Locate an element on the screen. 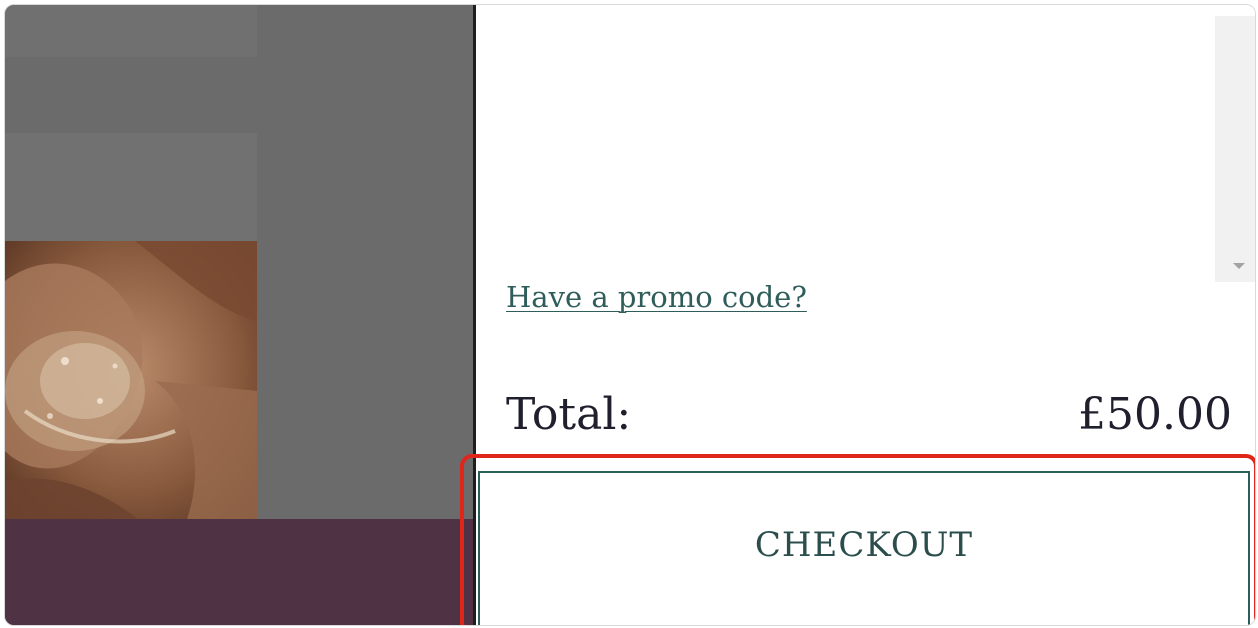 This screenshot has width=1258, height=628. checkout-button-label: CHECKOUT is located at coordinates (864, 545).